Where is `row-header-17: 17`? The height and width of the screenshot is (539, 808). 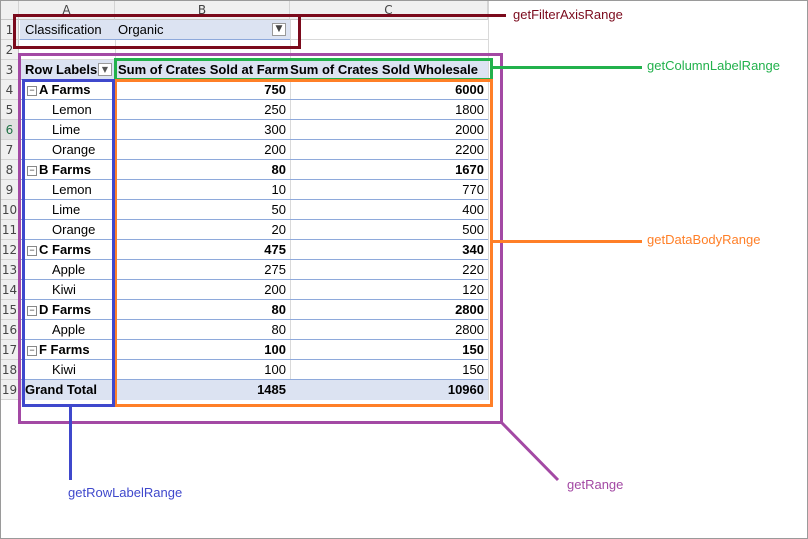
row-header-17: 17 is located at coordinates (10, 350).